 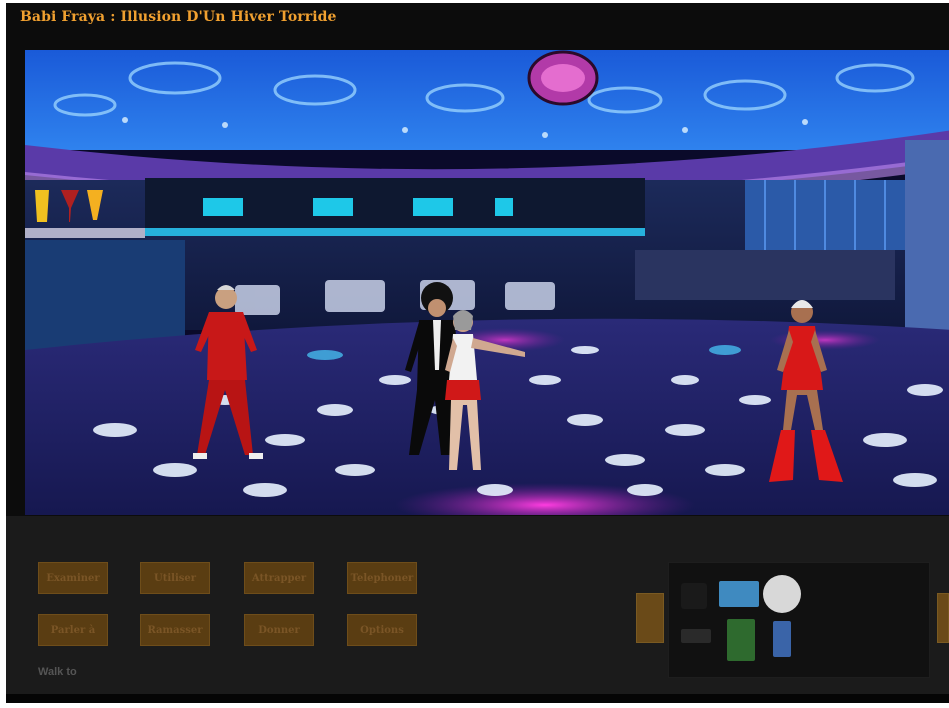 What do you see at coordinates (782, 594) in the screenshot?
I see `orb-icon` at bounding box center [782, 594].